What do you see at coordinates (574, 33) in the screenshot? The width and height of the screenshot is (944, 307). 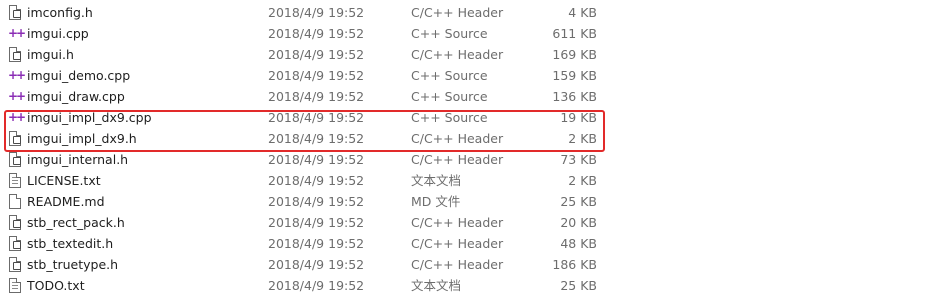 I see `file-size: 611 KB` at bounding box center [574, 33].